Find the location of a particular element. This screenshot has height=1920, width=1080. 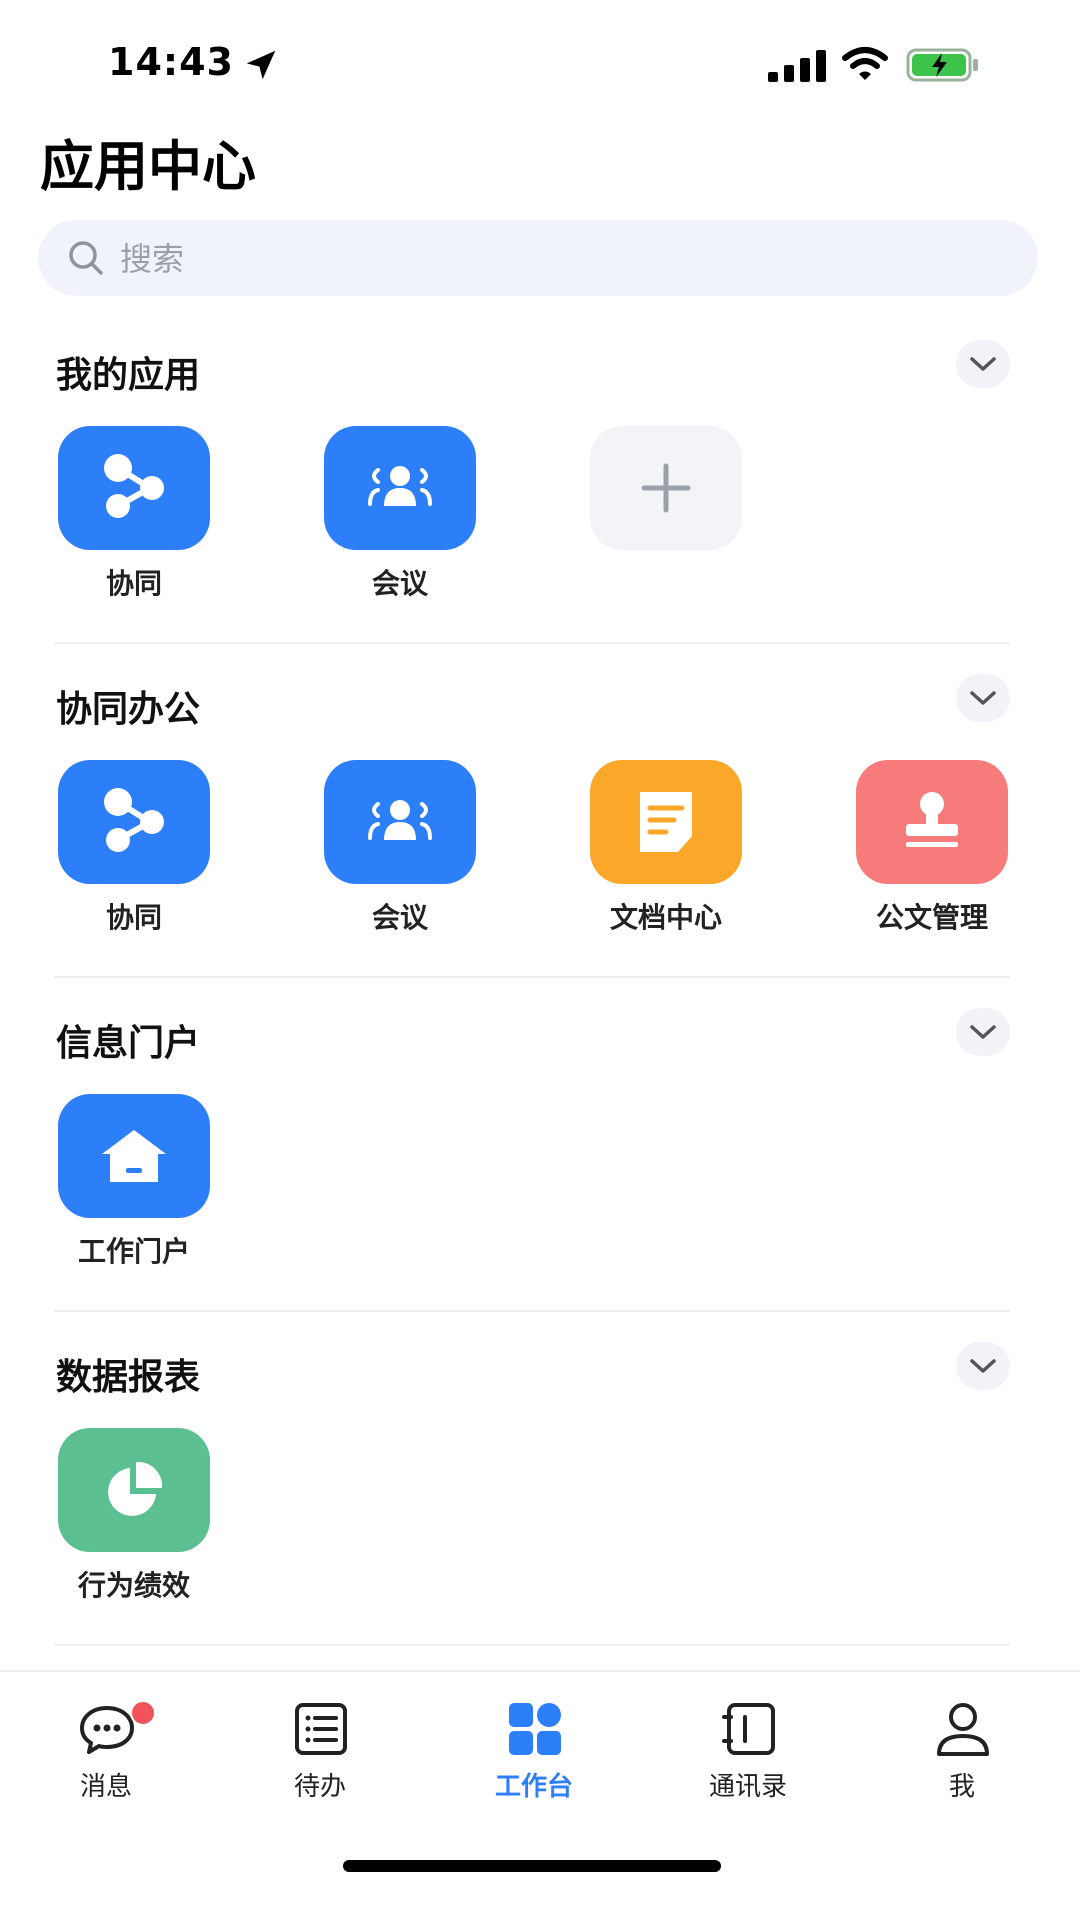

tab-label: 工作台 is located at coordinates (533, 1787).